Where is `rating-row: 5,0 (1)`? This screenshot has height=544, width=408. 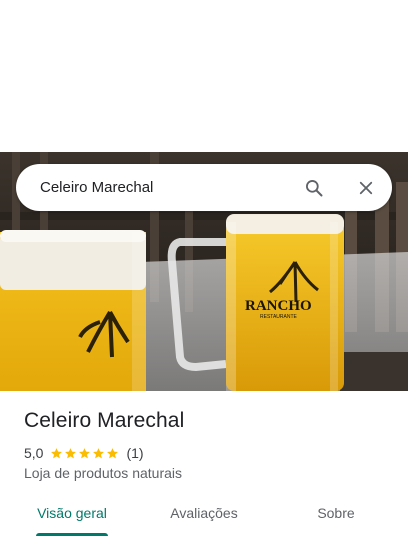 rating-row: 5,0 (1) is located at coordinates (84, 453).